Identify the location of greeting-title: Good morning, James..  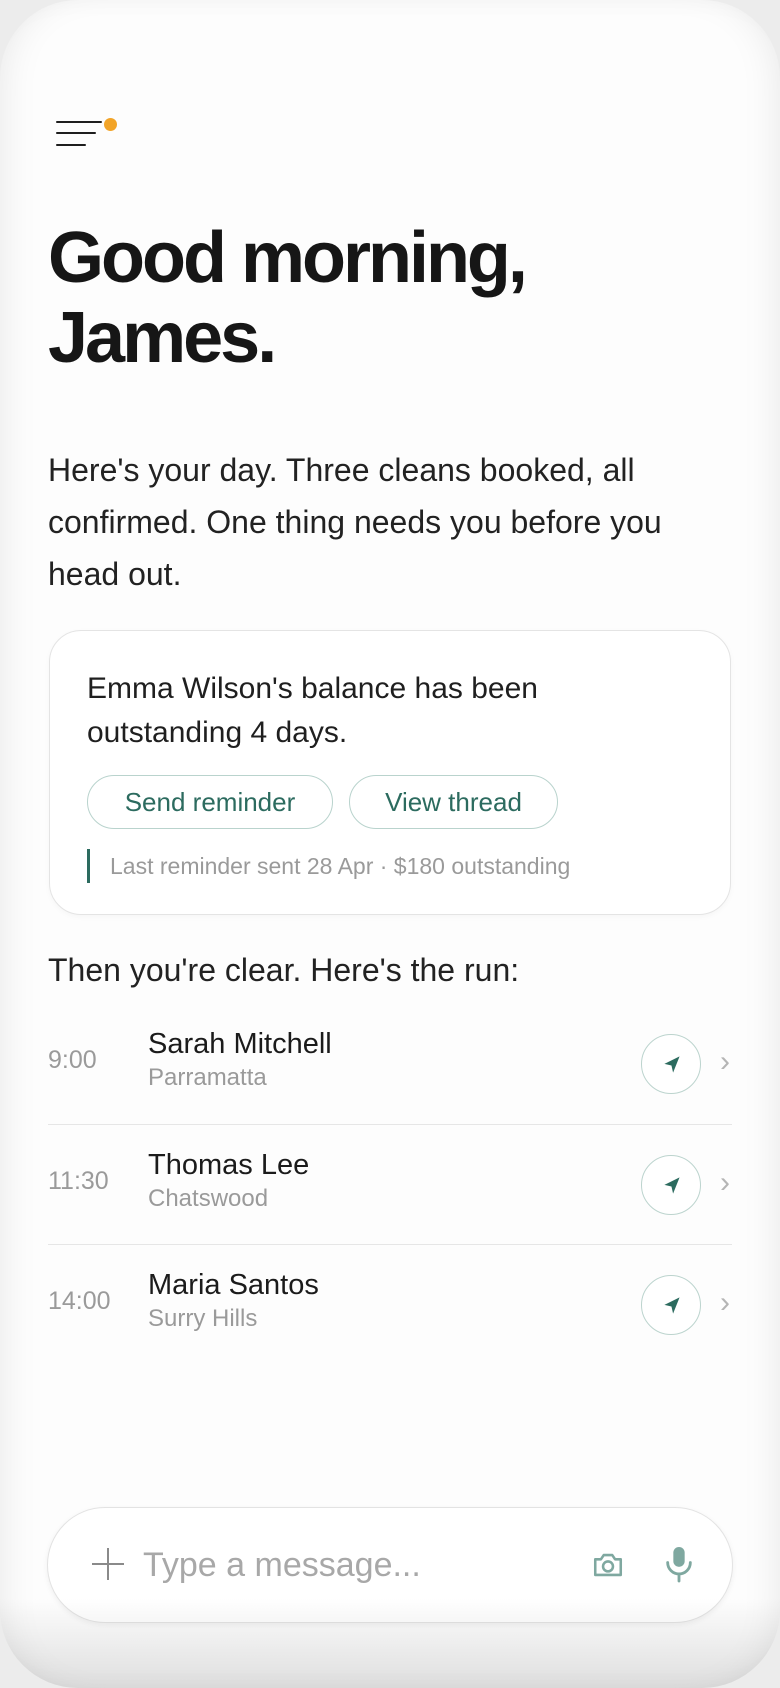
(398, 298).